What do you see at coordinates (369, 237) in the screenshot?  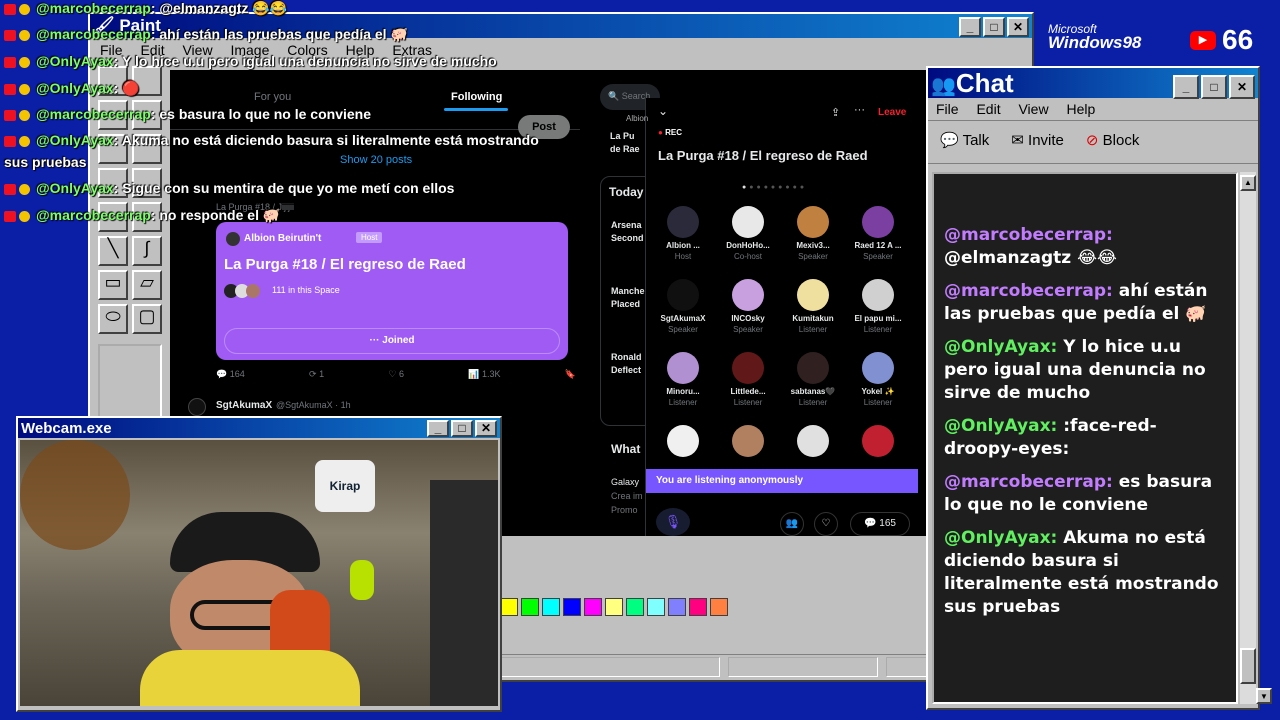 I see `host-badge: Host` at bounding box center [369, 237].